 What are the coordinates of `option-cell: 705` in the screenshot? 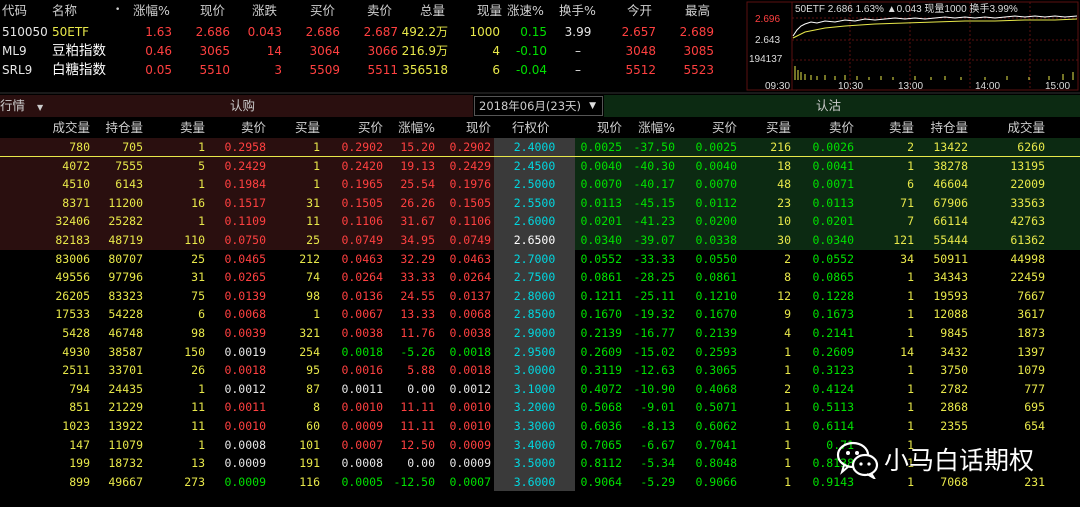 It's located at (132, 147).